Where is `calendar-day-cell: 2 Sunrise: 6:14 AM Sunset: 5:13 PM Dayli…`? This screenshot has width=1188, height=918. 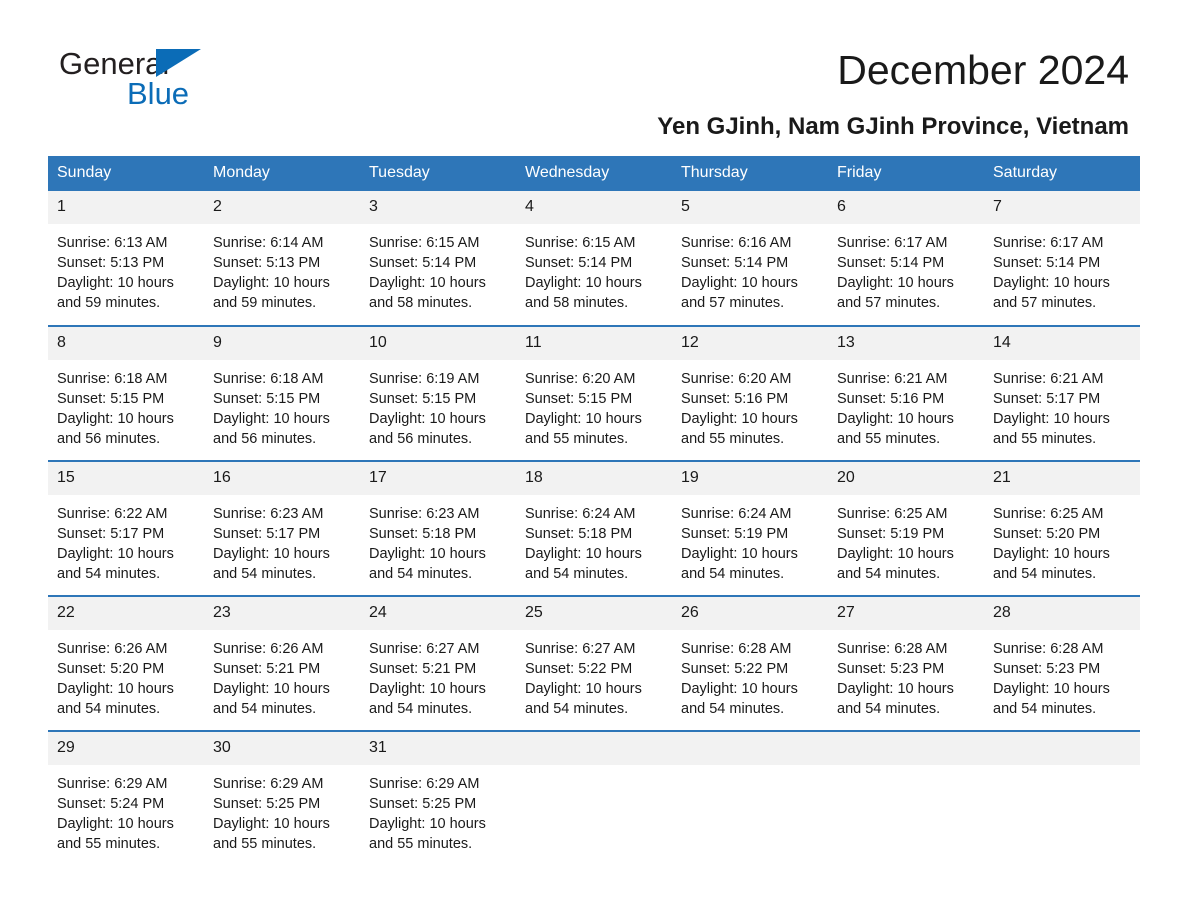 calendar-day-cell: 2 Sunrise: 6:14 AM Sunset: 5:13 PM Dayli… is located at coordinates (282, 258).